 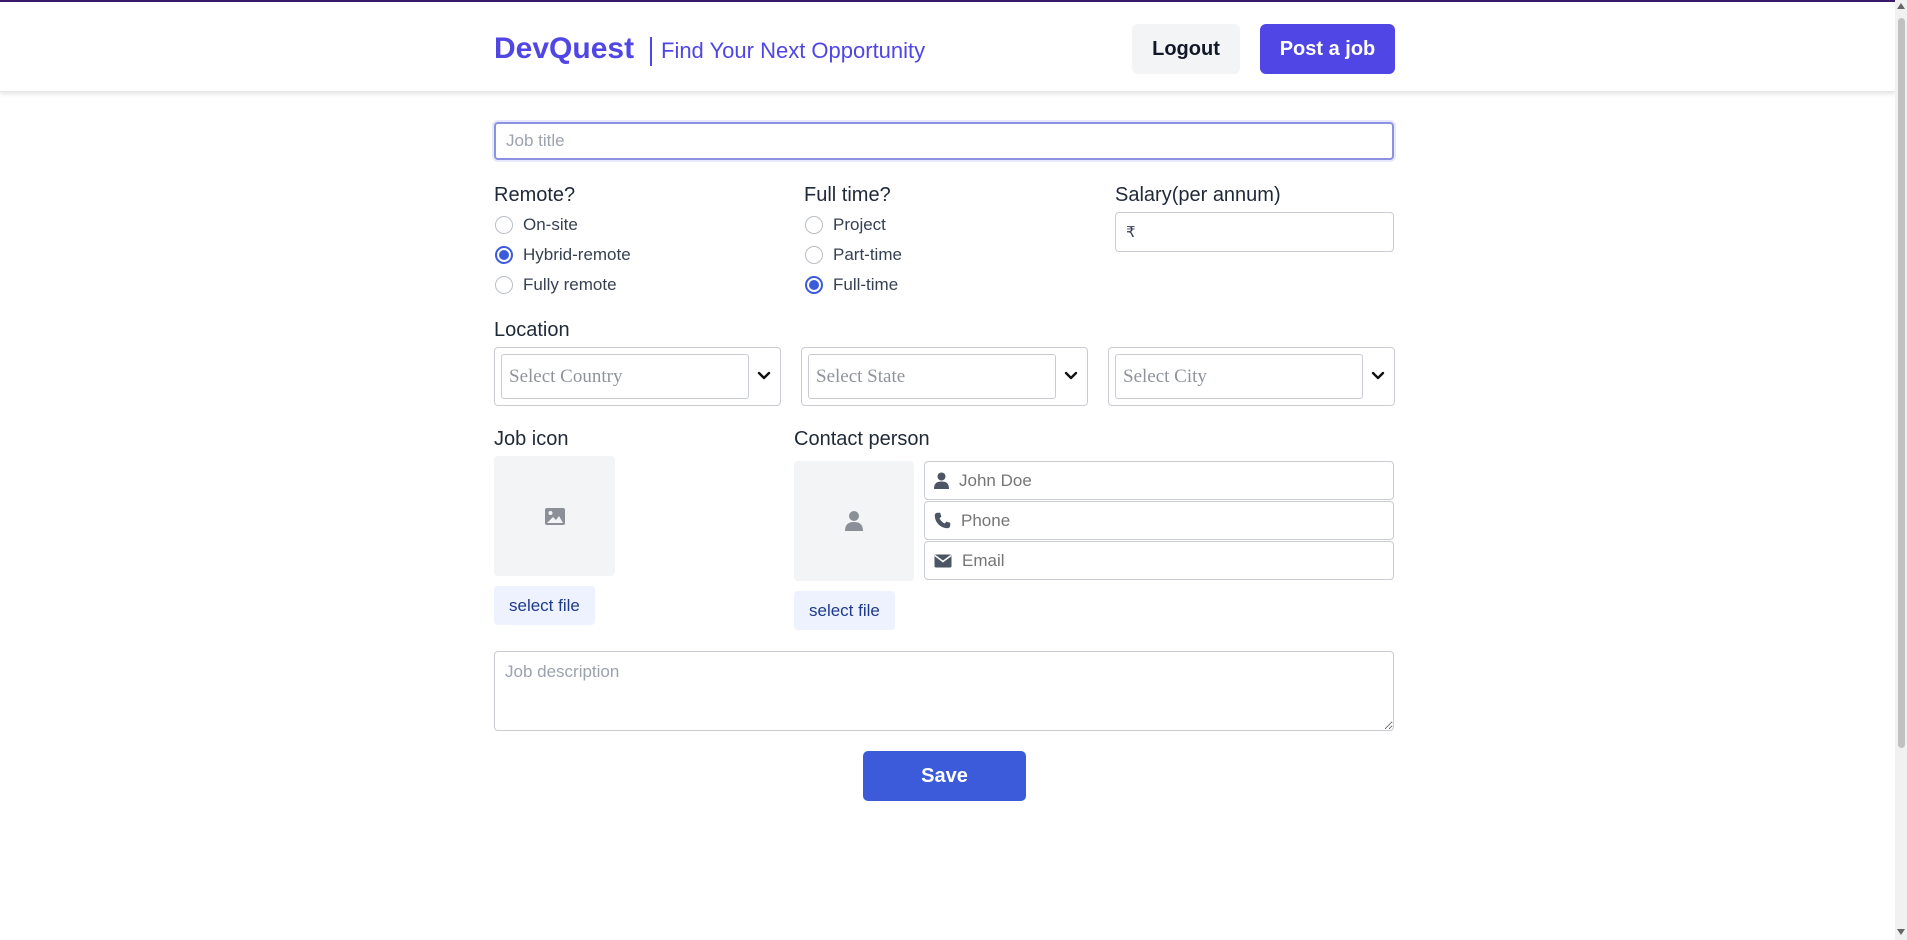 I want to click on salary-label: Salary(per annum), so click(x=1198, y=195).